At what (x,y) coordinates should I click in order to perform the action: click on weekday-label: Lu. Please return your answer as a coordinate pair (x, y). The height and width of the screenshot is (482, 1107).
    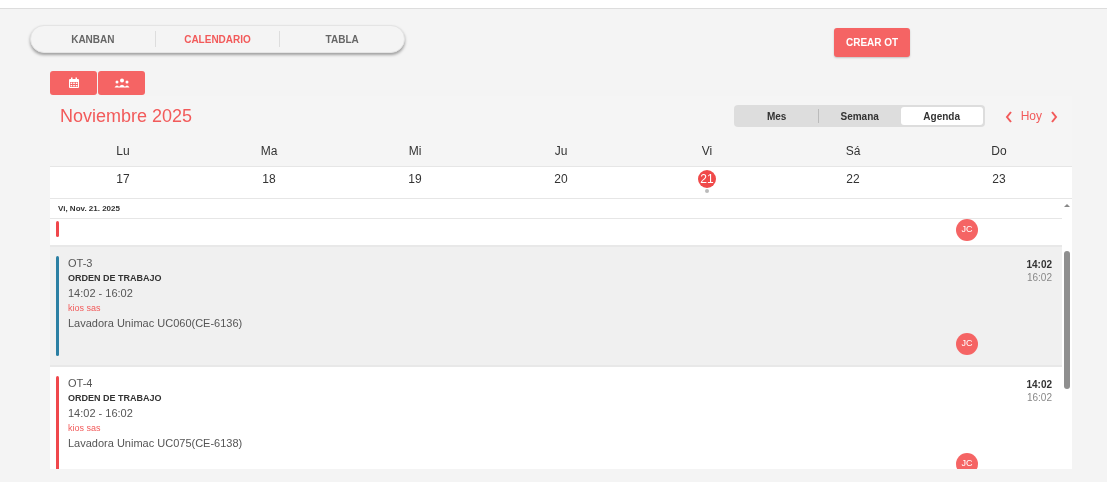
    Looking at the image, I should click on (123, 151).